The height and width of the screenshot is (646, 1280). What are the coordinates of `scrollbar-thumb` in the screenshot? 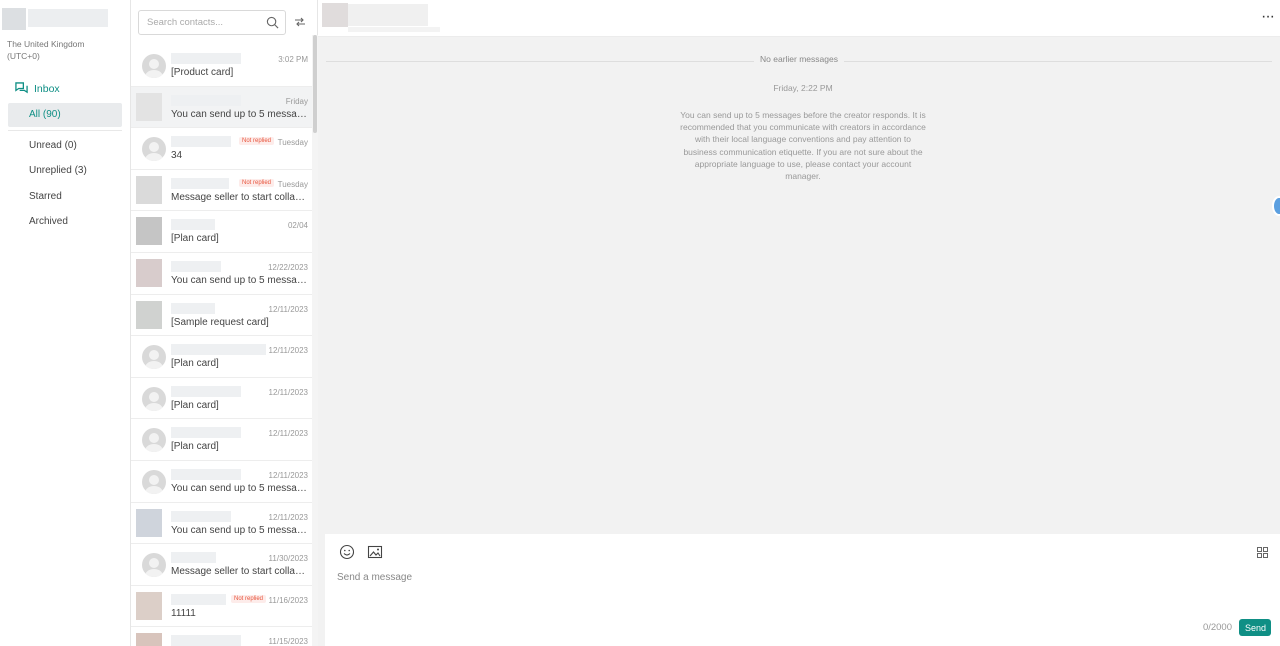 It's located at (315, 84).